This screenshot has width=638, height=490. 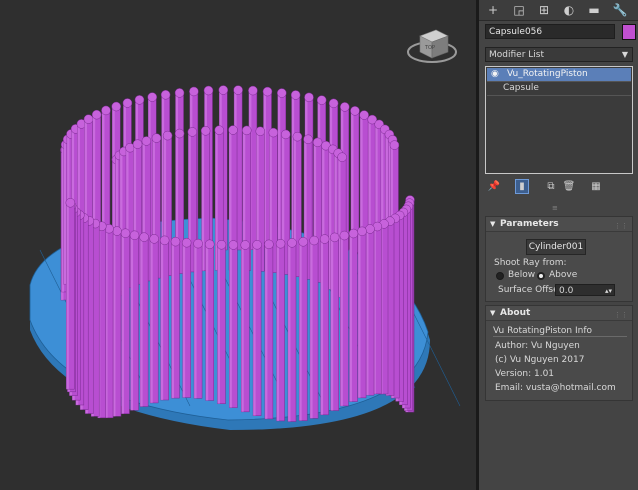 What do you see at coordinates (500, 276) in the screenshot?
I see `below-radio` at bounding box center [500, 276].